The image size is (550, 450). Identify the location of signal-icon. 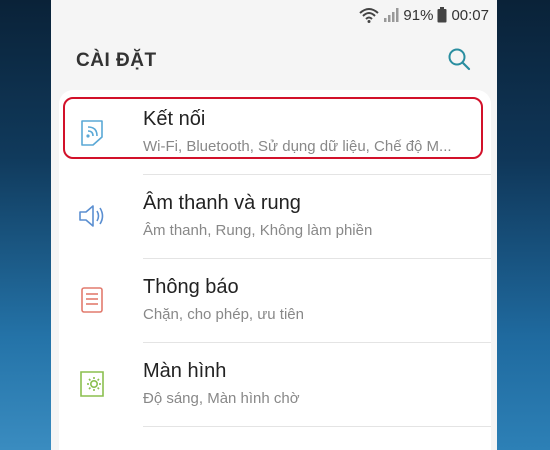
(391, 15).